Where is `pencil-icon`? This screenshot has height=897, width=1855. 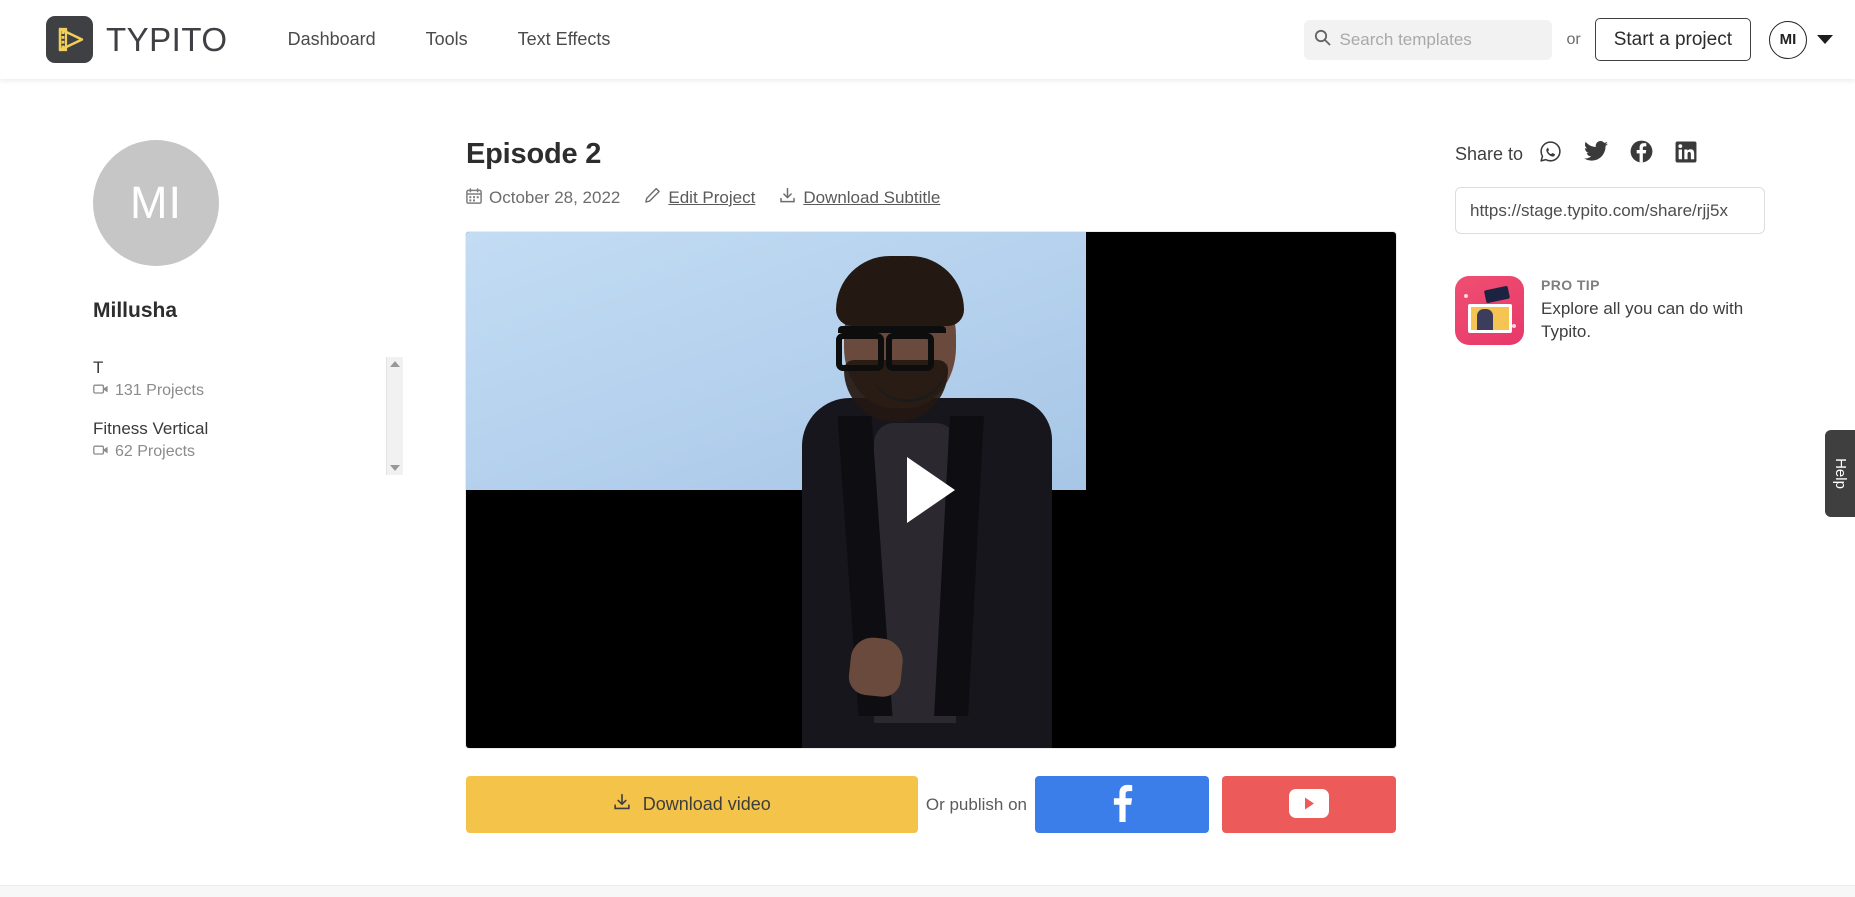
pencil-icon is located at coordinates (652, 198).